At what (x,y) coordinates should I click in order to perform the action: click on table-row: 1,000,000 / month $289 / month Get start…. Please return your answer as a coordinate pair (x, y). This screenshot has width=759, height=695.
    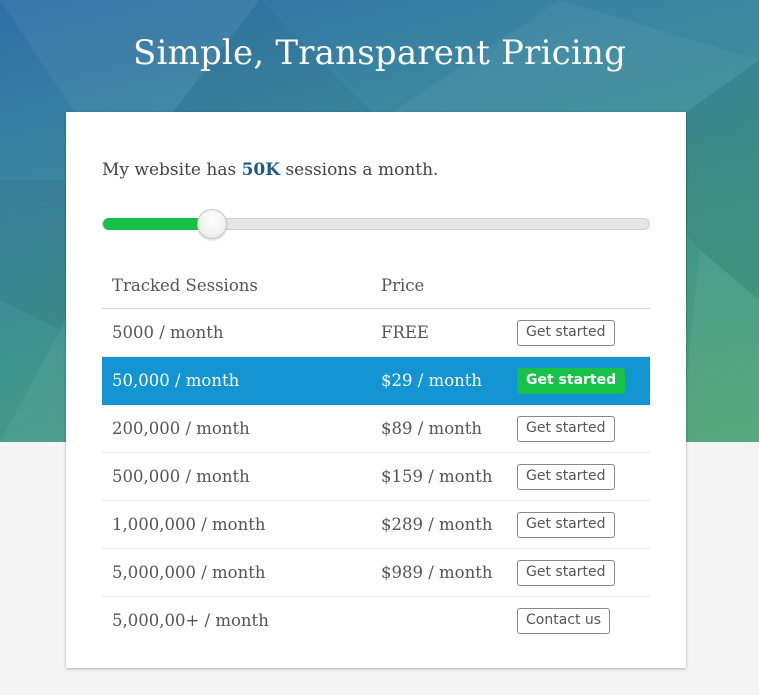
    Looking at the image, I should click on (376, 525).